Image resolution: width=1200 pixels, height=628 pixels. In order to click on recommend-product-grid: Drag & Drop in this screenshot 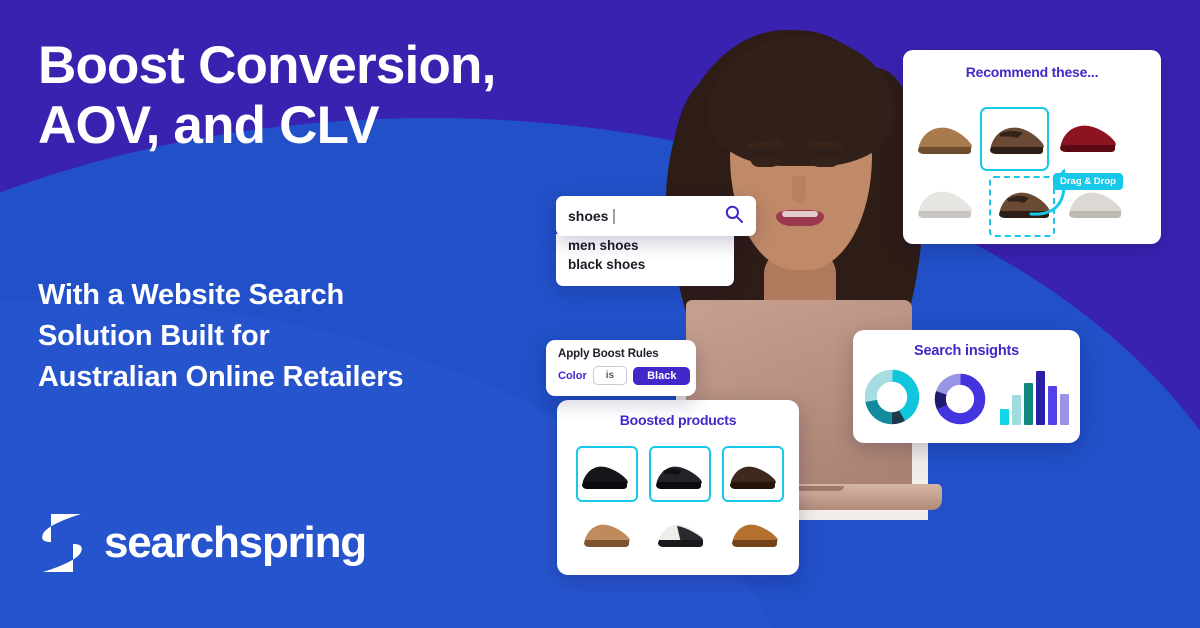, I will do `click(1032, 158)`.